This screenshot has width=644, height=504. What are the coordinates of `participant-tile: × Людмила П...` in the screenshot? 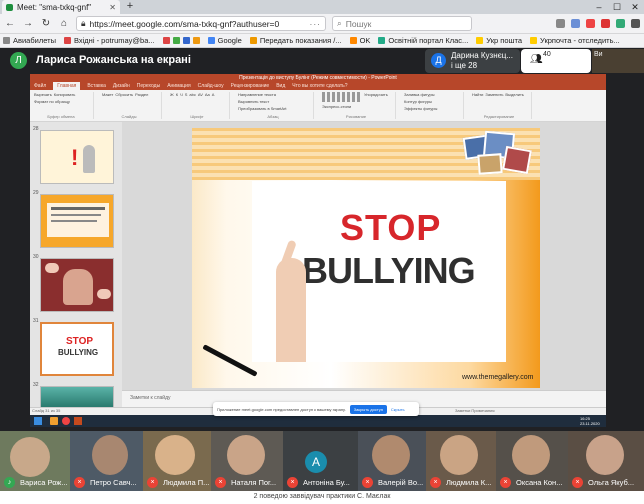 It's located at (177, 461).